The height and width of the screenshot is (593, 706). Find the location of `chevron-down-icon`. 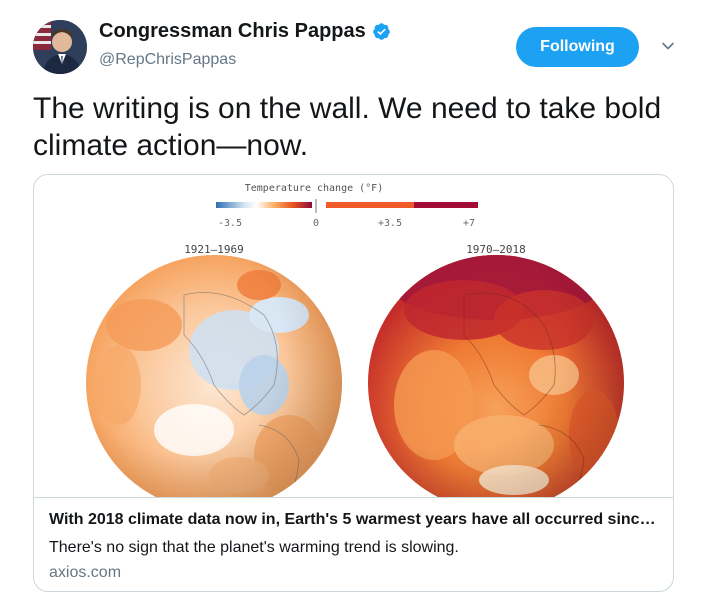

chevron-down-icon is located at coordinates (668, 46).